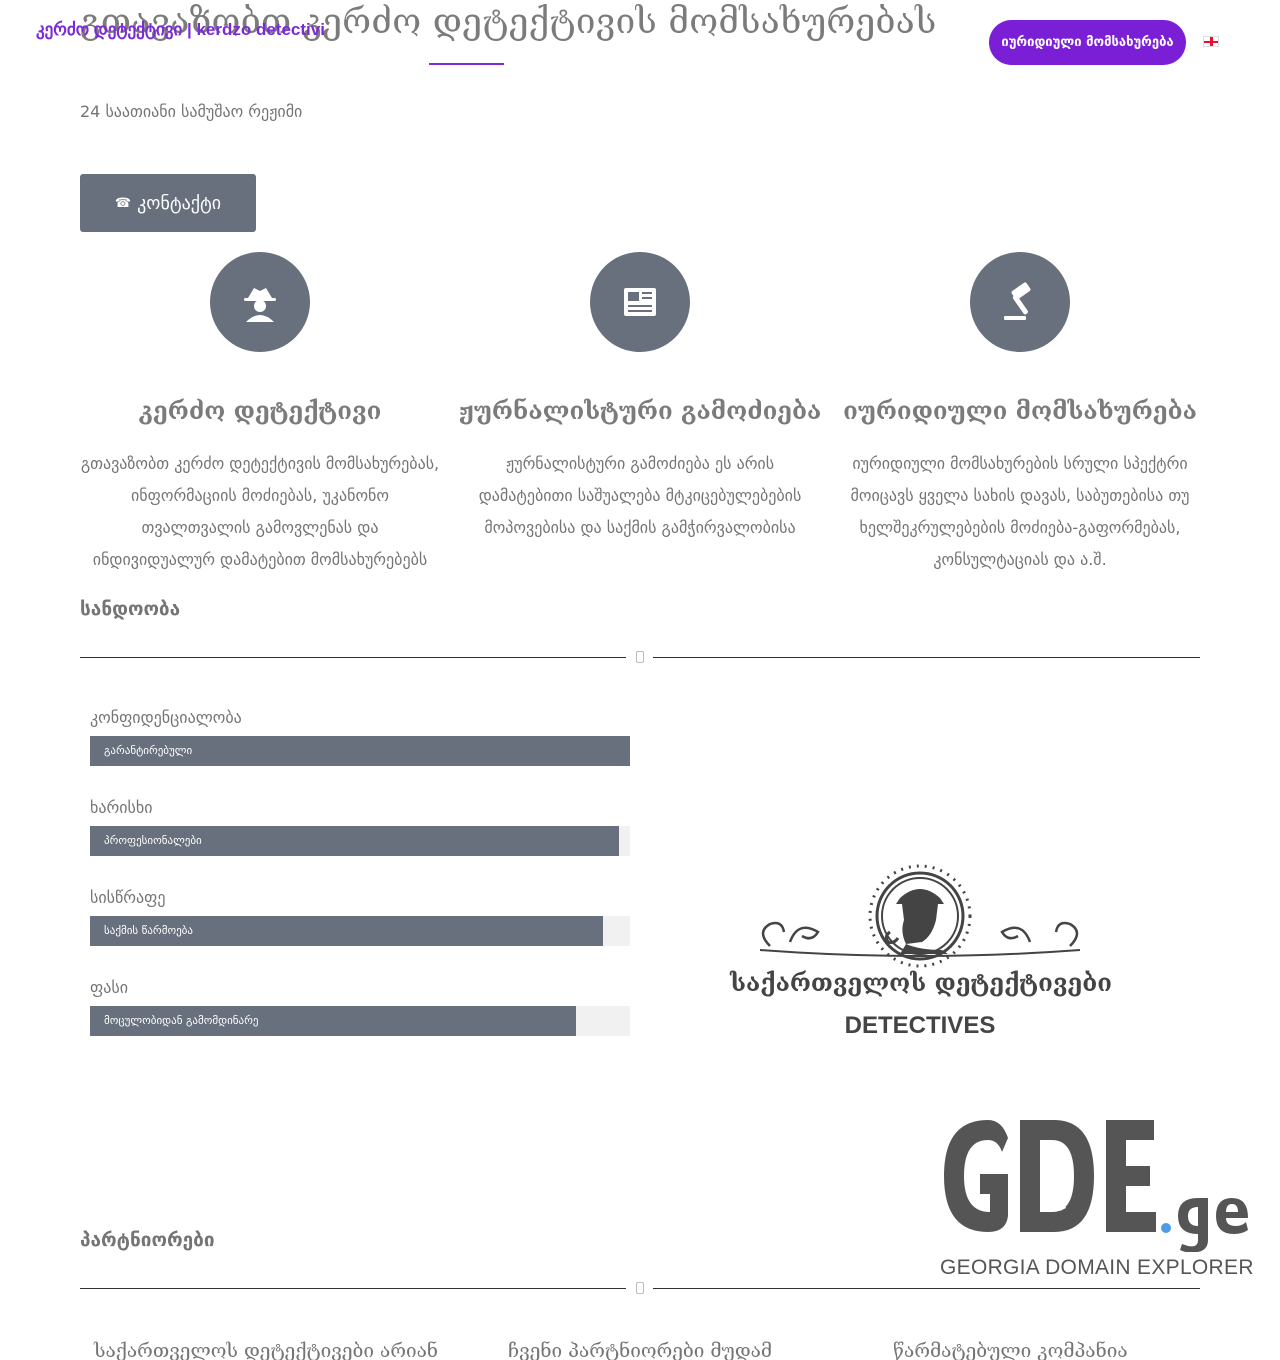 The height and width of the screenshot is (1360, 1280). I want to click on skill-item: ფასი მოცულობიდან გამომდინარე, so click(360, 1006).